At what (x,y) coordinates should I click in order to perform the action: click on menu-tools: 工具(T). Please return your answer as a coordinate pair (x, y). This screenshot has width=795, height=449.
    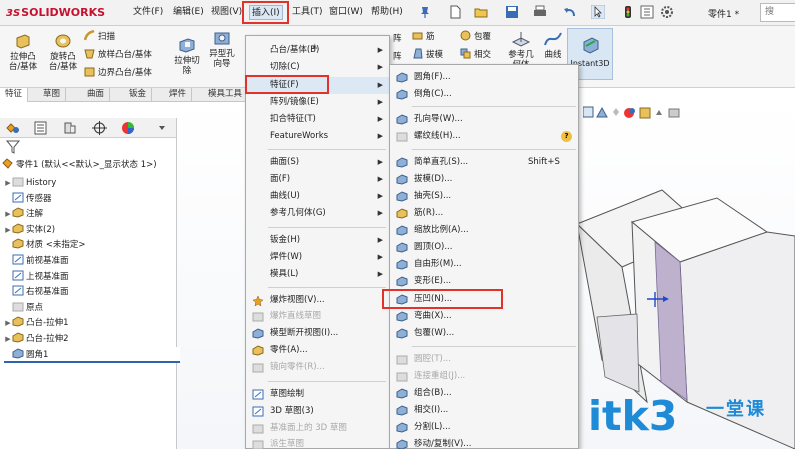
    Looking at the image, I should click on (307, 12).